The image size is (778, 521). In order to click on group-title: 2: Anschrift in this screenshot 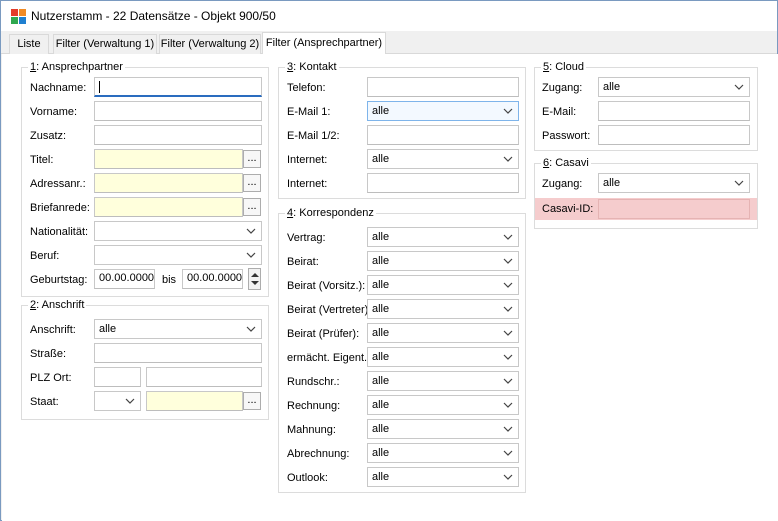, I will do `click(57, 305)`.